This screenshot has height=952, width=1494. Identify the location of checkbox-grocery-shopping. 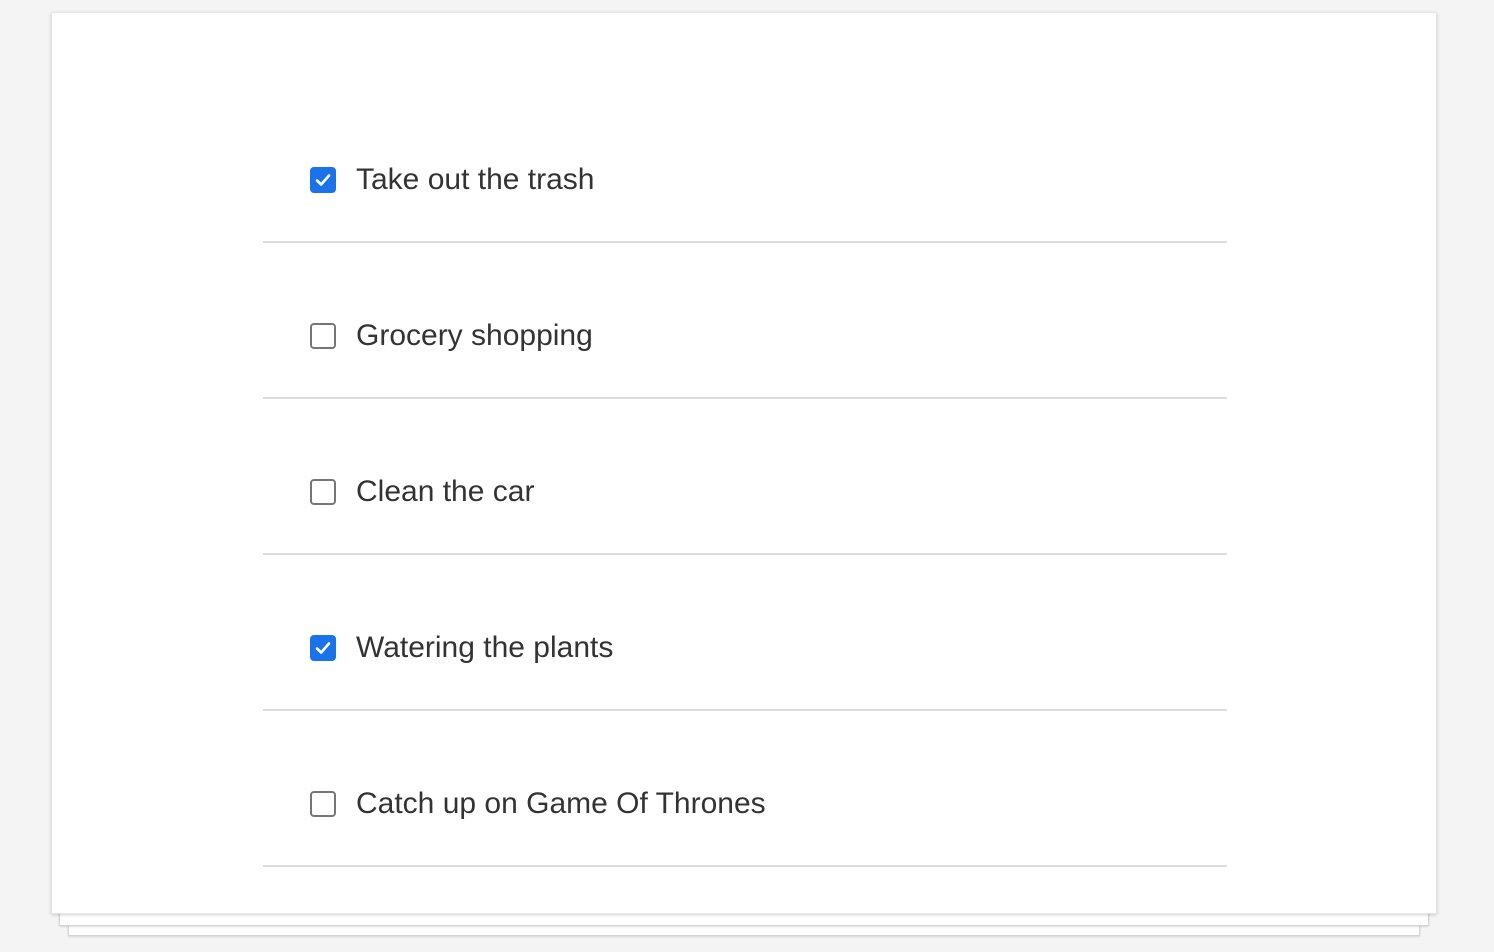
(323, 336).